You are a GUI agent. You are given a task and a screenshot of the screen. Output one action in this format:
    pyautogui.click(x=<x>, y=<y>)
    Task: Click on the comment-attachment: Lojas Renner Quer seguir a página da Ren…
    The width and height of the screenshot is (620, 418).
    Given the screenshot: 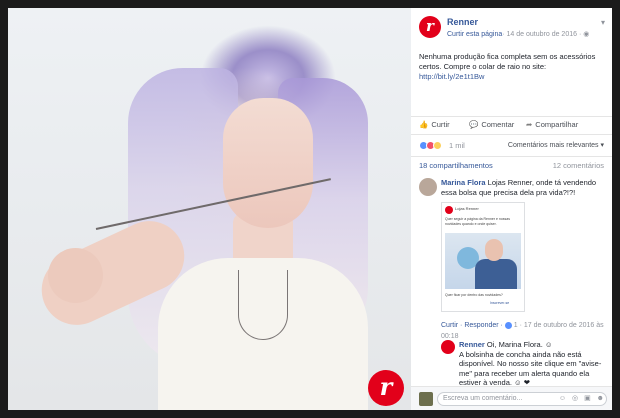 What is the action you would take?
    pyautogui.click(x=483, y=257)
    